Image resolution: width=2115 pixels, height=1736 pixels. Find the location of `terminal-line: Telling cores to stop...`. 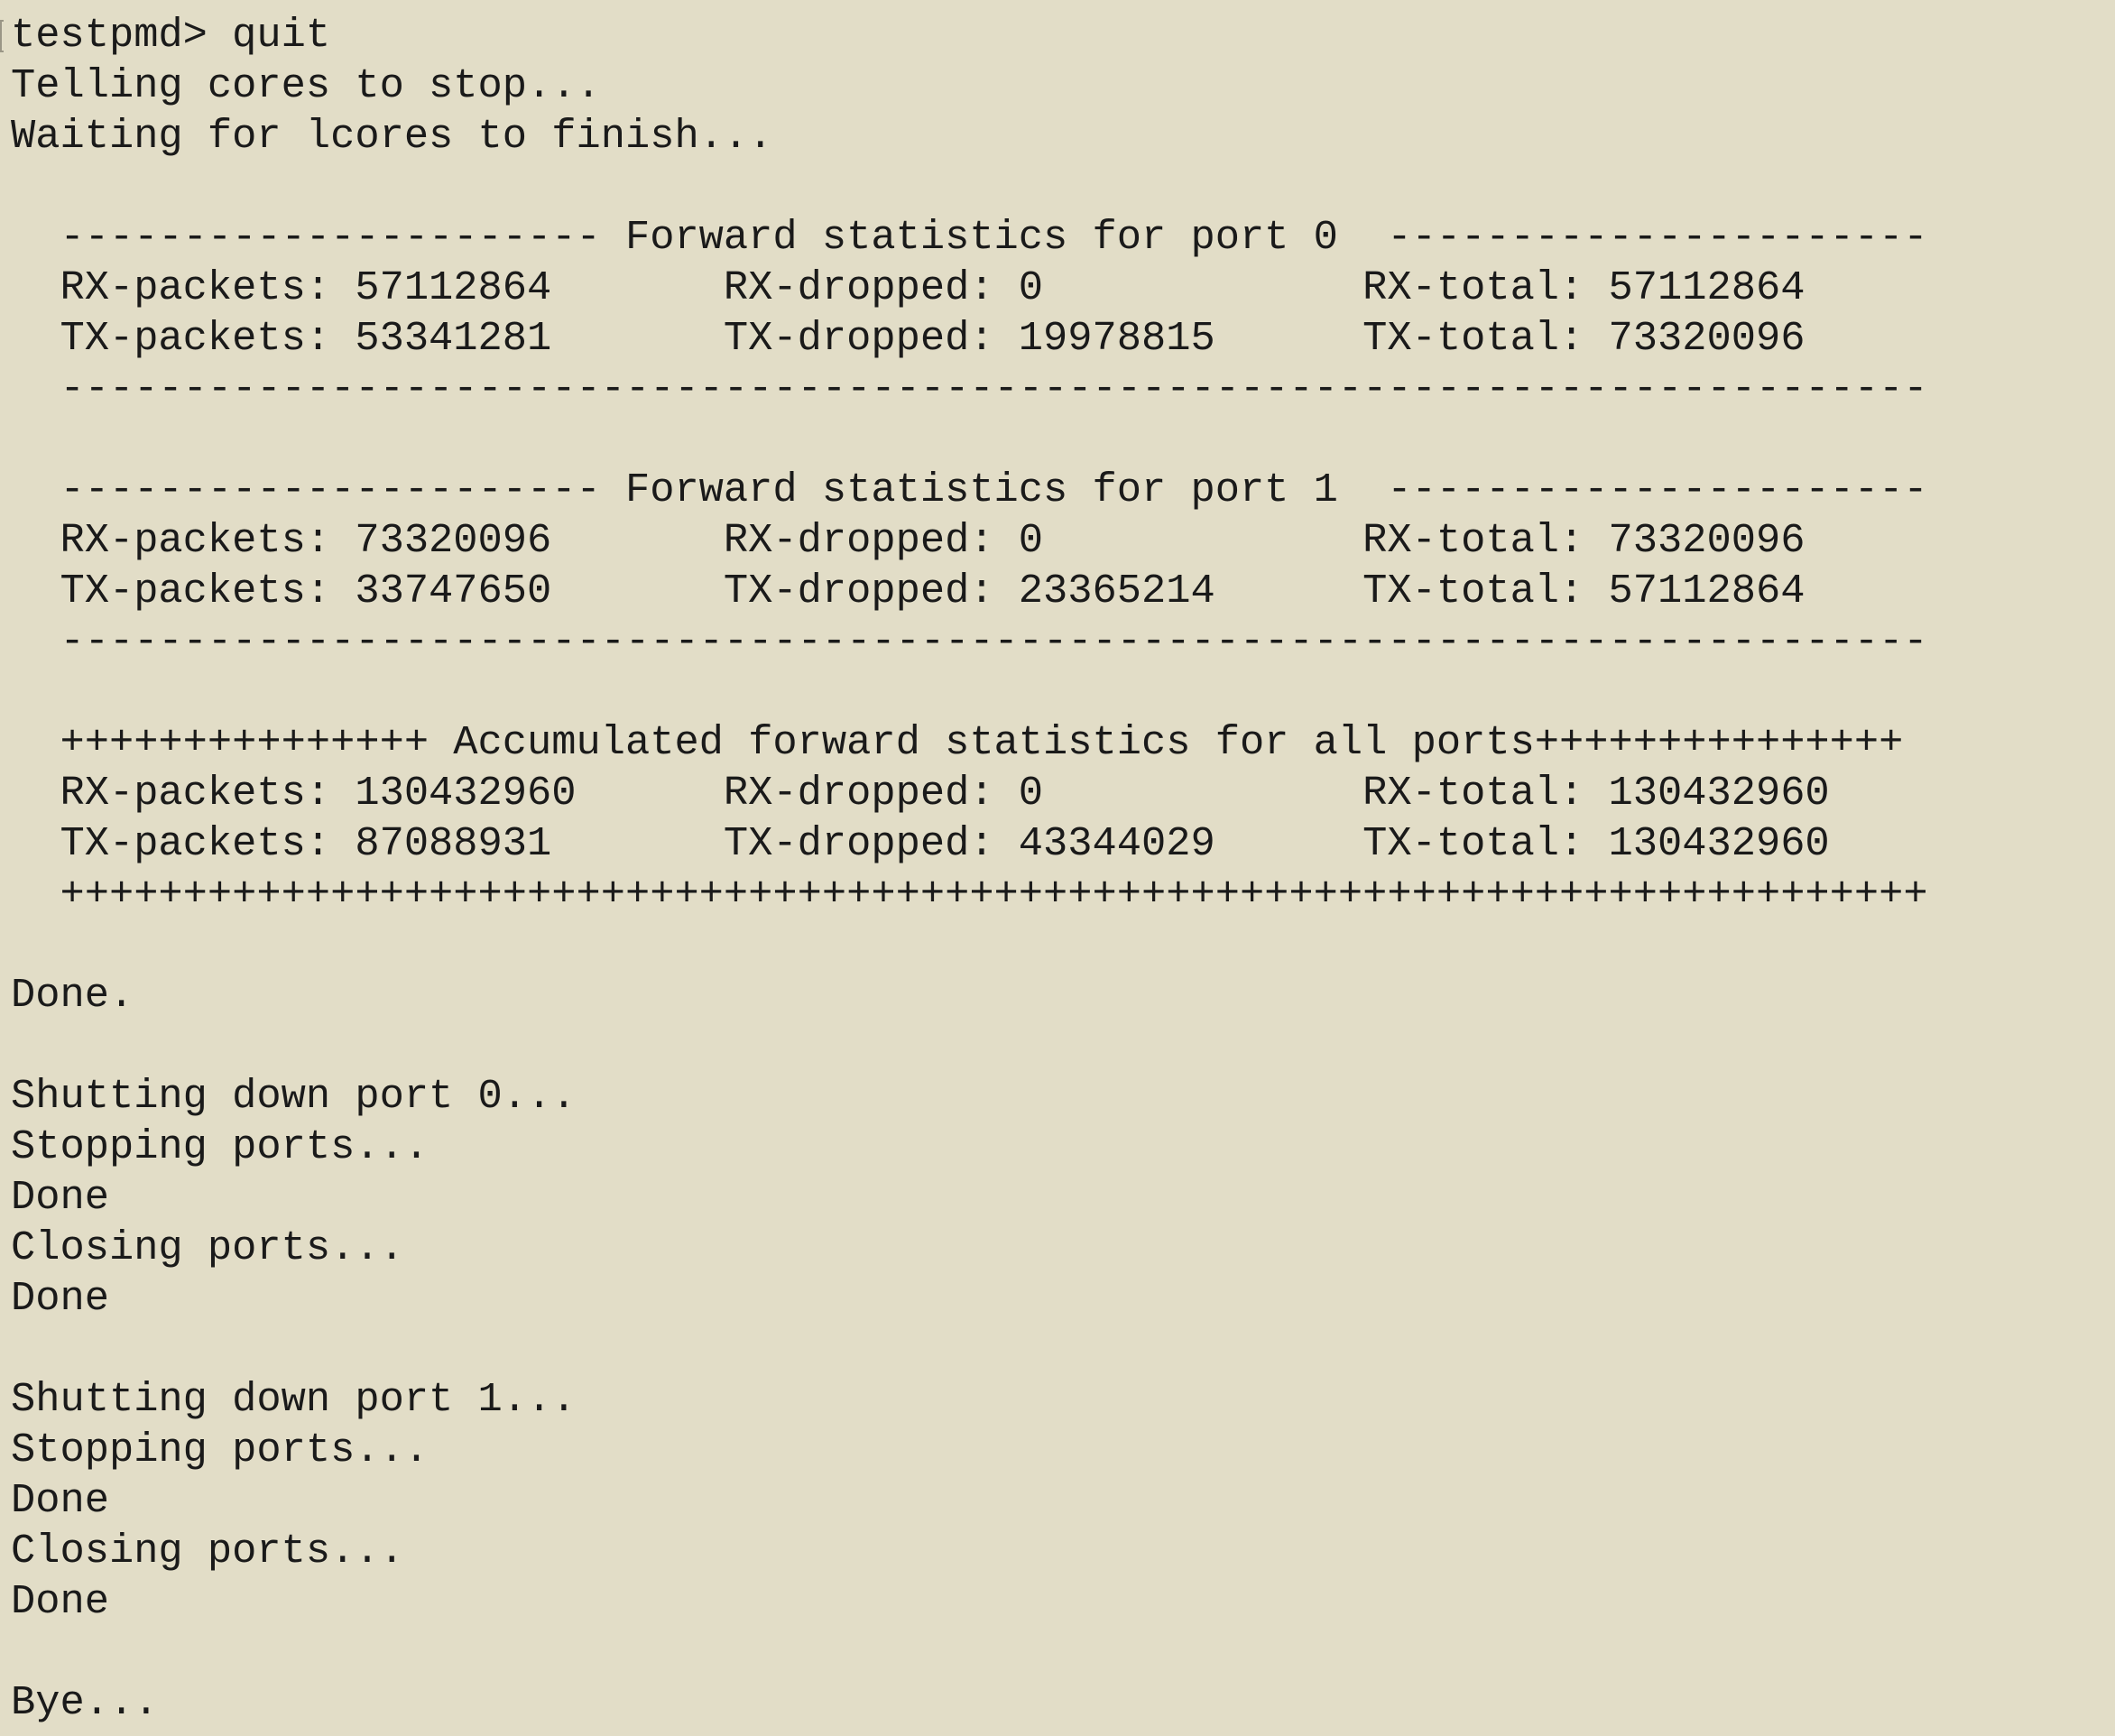

terminal-line: Telling cores to stop... is located at coordinates (306, 85).